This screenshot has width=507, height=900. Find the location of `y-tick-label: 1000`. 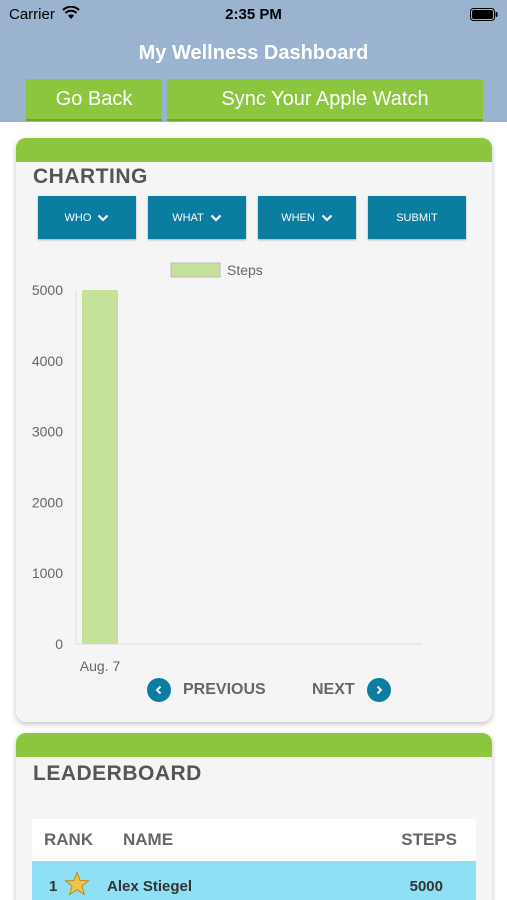

y-tick-label: 1000 is located at coordinates (47, 573).